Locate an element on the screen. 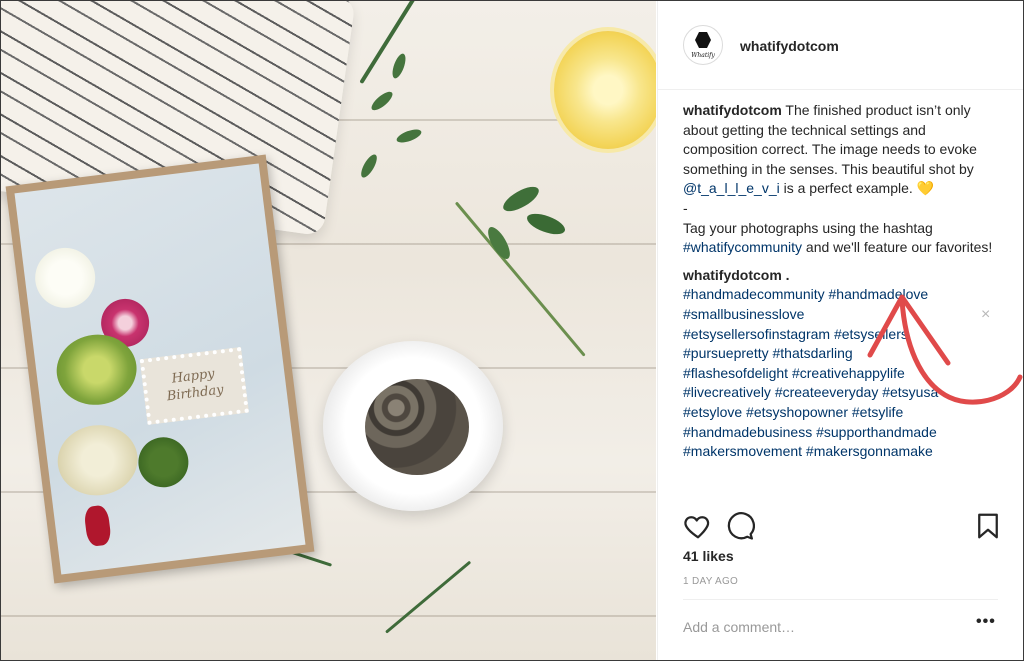 The height and width of the screenshot is (661, 1024). lemon-slice is located at coordinates (605, 90).